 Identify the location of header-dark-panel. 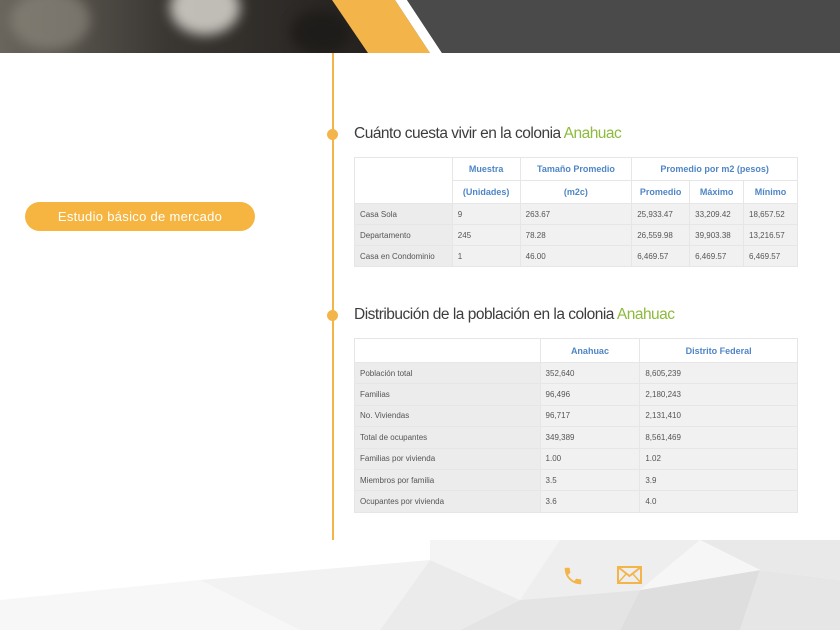
(623, 26).